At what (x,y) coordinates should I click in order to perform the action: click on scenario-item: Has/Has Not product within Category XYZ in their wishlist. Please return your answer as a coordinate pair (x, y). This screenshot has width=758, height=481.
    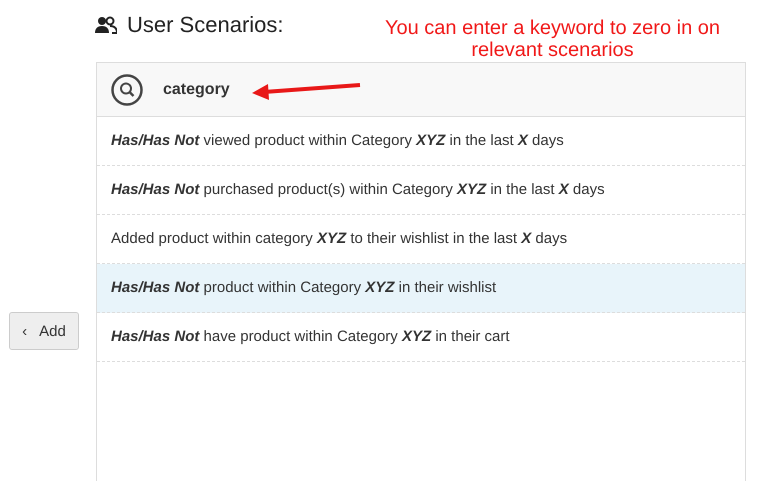
    Looking at the image, I should click on (421, 288).